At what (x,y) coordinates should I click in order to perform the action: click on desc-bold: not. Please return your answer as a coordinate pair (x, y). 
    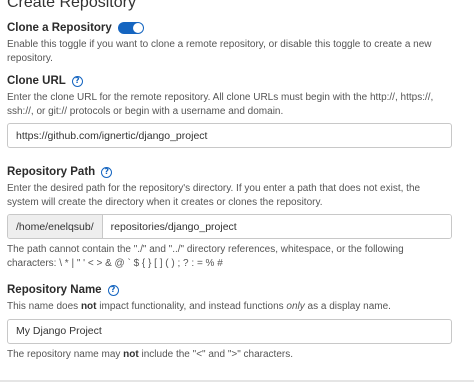
    Looking at the image, I should click on (88, 306).